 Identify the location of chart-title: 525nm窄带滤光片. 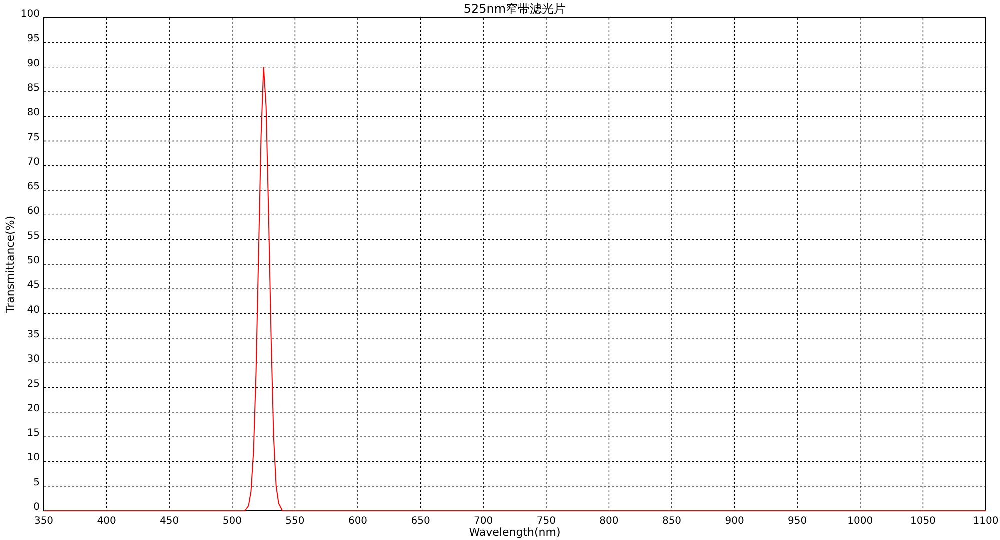
(515, 9).